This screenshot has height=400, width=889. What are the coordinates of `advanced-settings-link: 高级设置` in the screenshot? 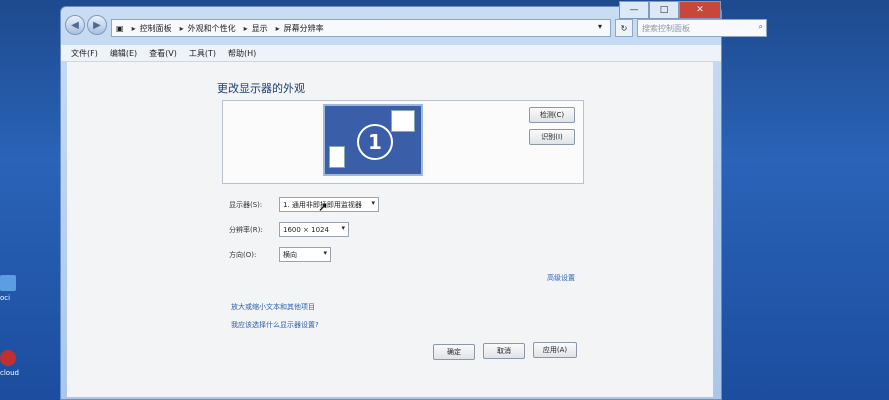 It's located at (561, 278).